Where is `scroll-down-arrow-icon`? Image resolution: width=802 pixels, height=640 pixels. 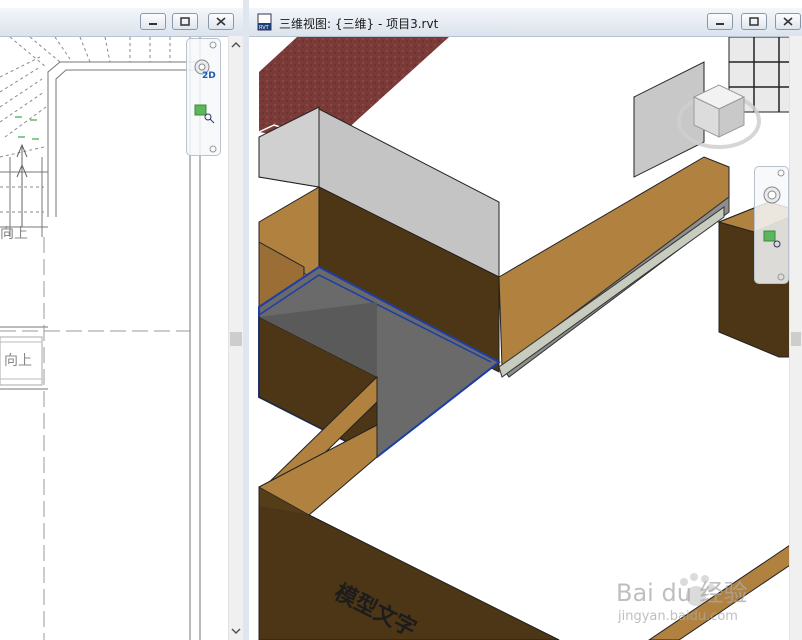 scroll-down-arrow-icon is located at coordinates (236, 631).